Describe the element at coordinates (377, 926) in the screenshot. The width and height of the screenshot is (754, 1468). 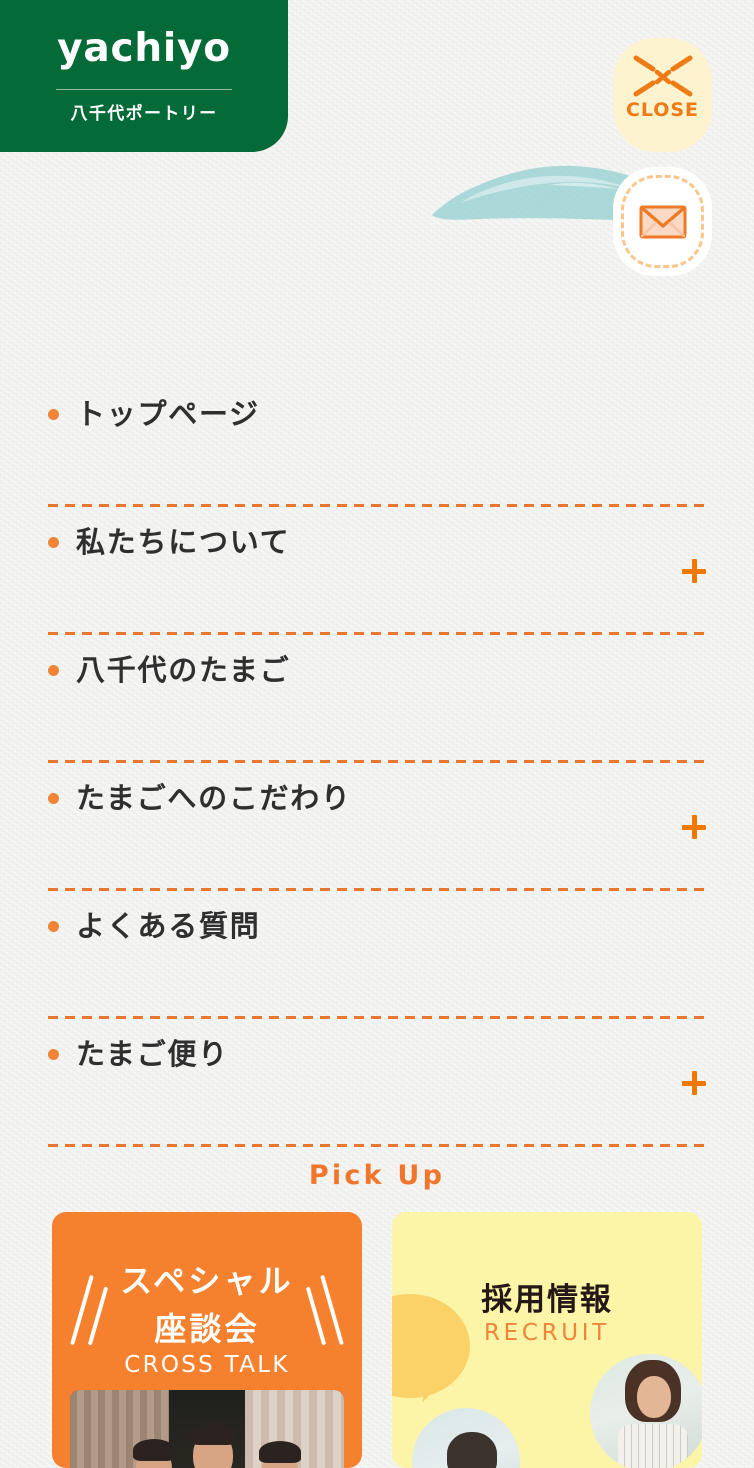
I see `nav-row: よくある質問` at that location.